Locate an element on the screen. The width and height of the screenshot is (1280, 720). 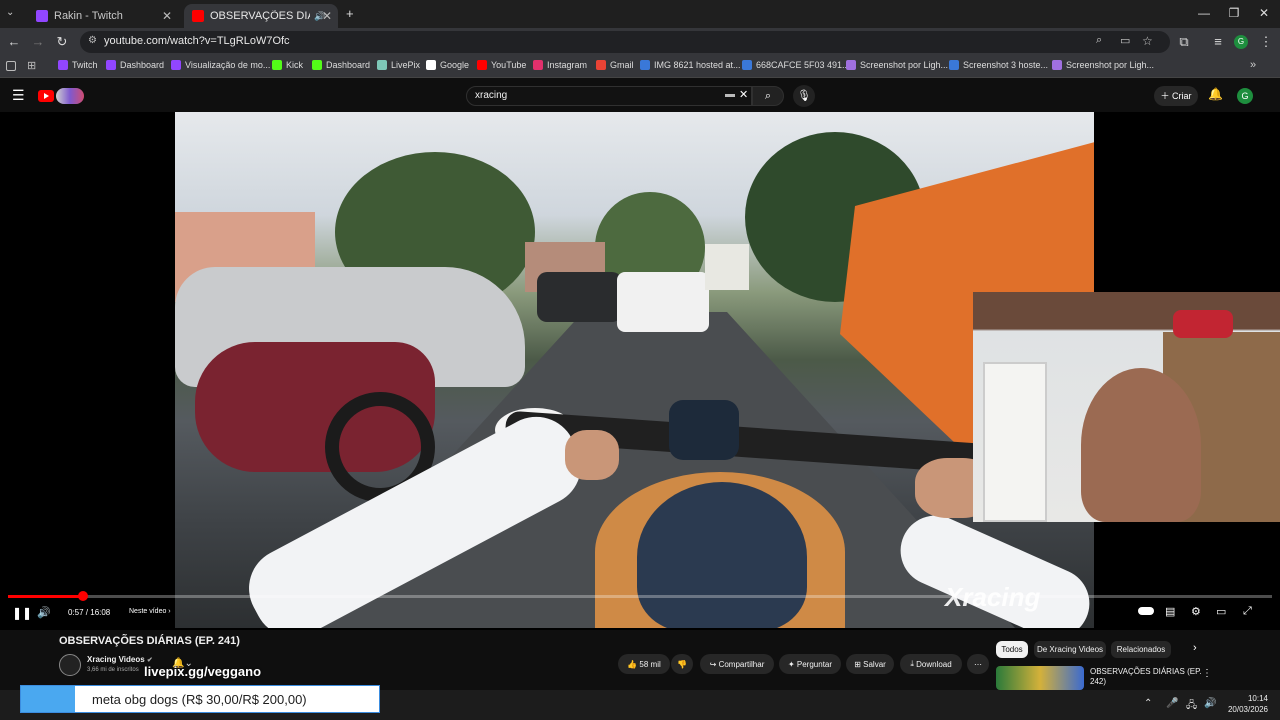
share-label: Compartilhar is located at coordinates (741, 664).